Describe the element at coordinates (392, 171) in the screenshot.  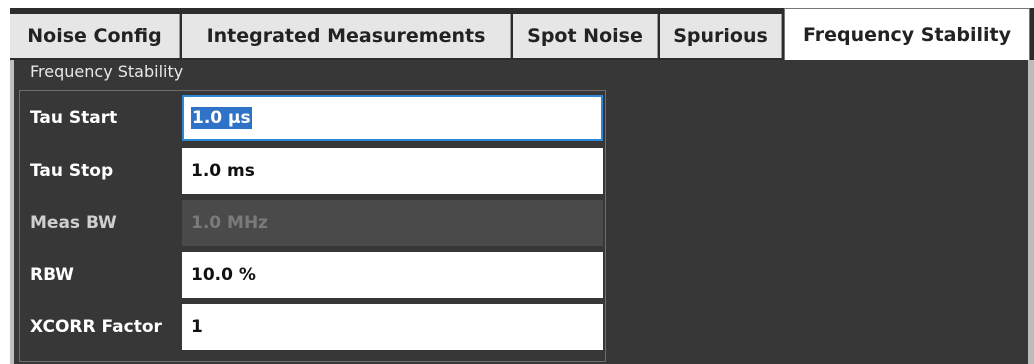
I see `tau-stop-input: 1.0 ms` at that location.